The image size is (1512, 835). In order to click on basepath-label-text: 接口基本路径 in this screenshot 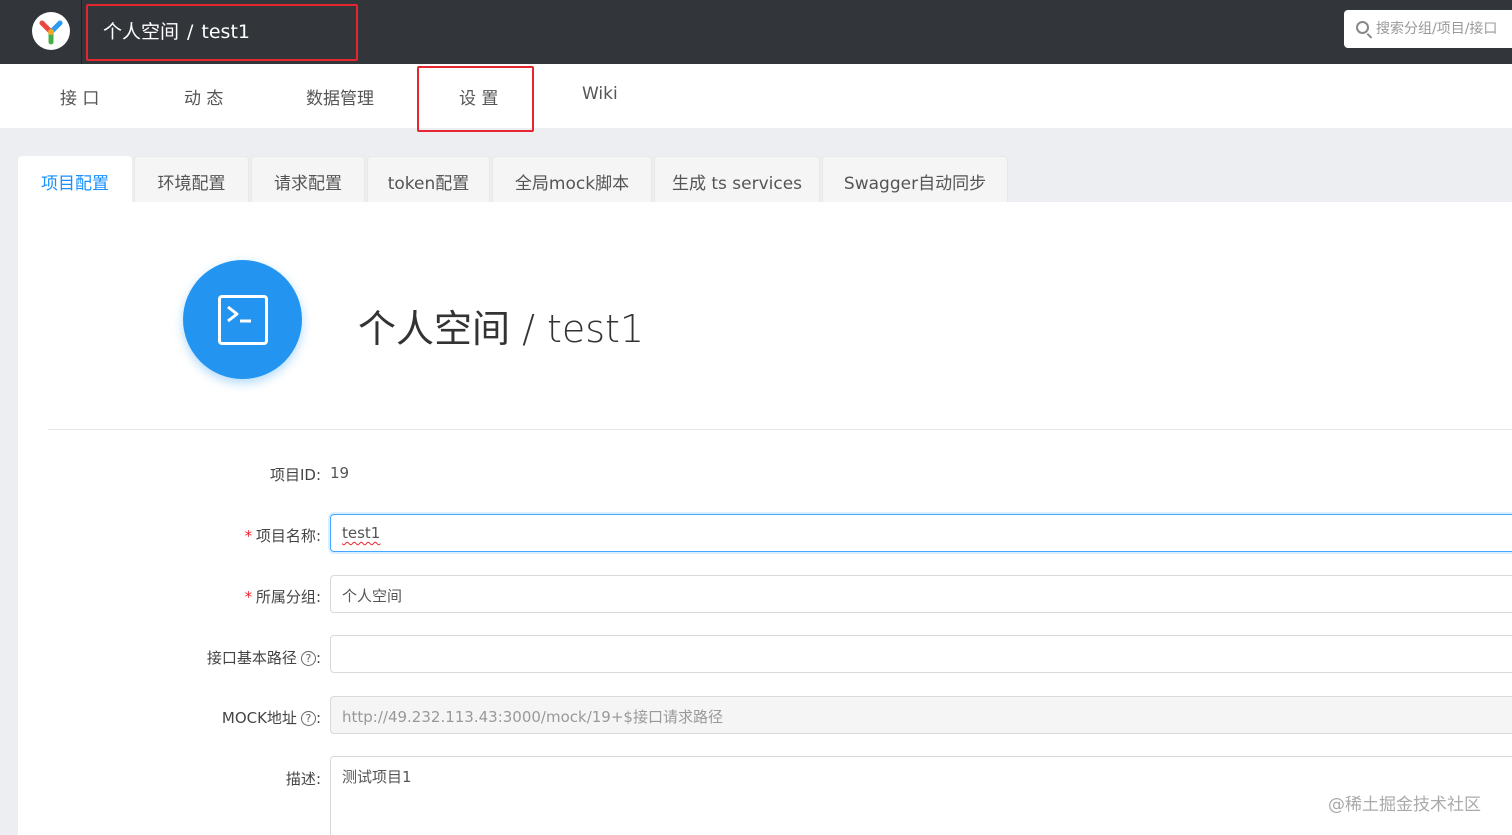, I will do `click(251, 658)`.